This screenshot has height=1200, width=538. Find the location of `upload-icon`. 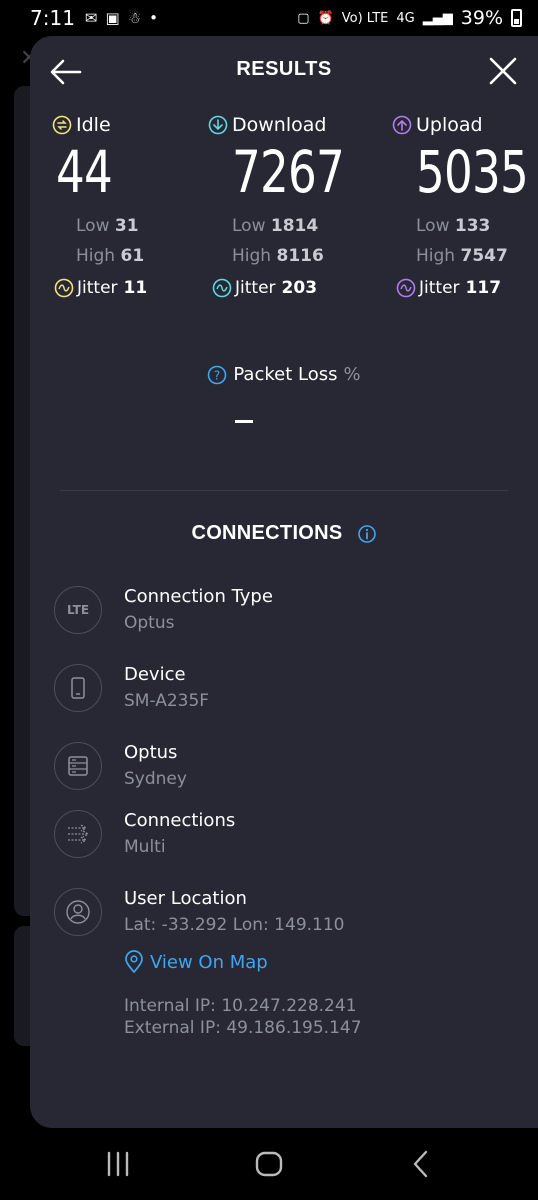

upload-icon is located at coordinates (402, 125).